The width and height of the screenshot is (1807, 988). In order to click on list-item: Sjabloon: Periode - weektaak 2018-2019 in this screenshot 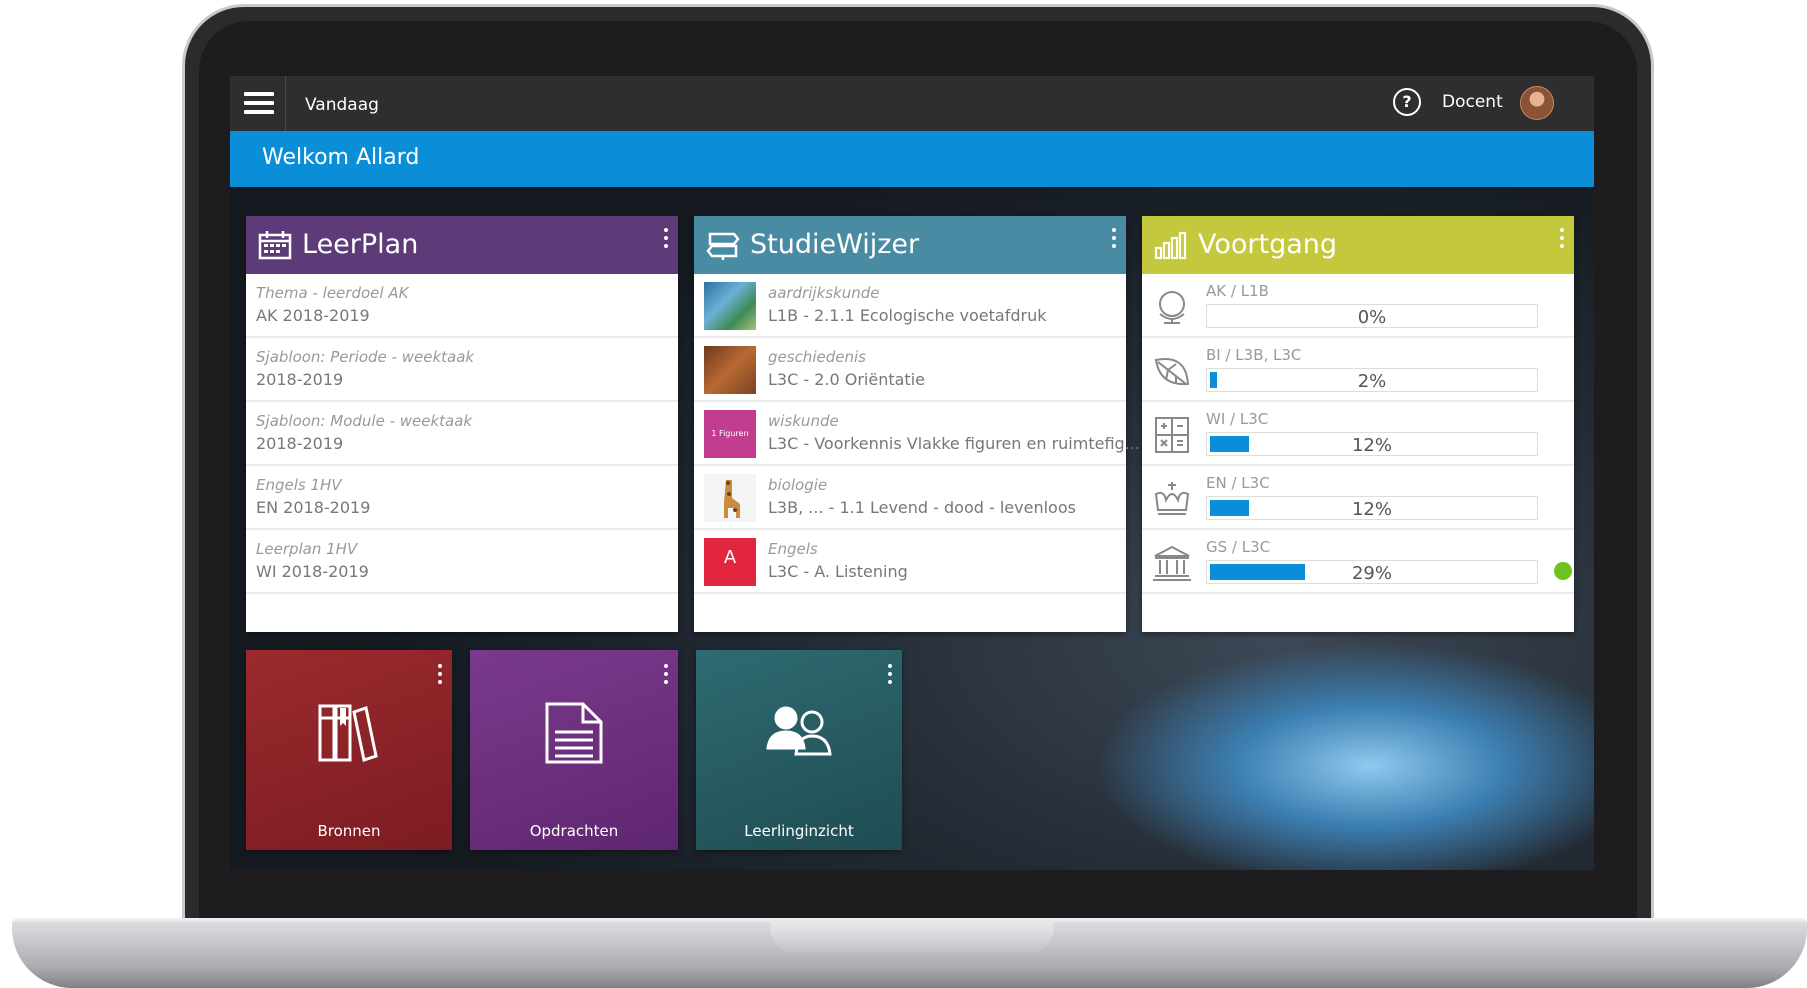, I will do `click(462, 370)`.